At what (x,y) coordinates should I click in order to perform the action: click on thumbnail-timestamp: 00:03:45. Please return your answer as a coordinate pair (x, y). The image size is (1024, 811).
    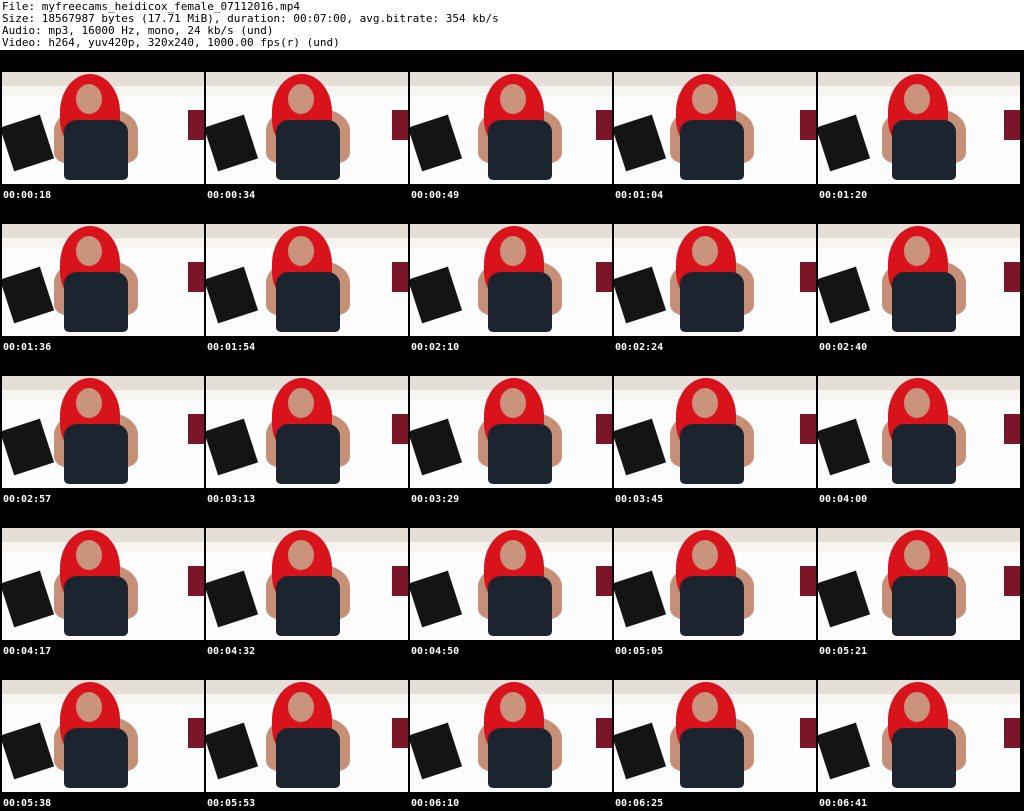
    Looking at the image, I should click on (639, 499).